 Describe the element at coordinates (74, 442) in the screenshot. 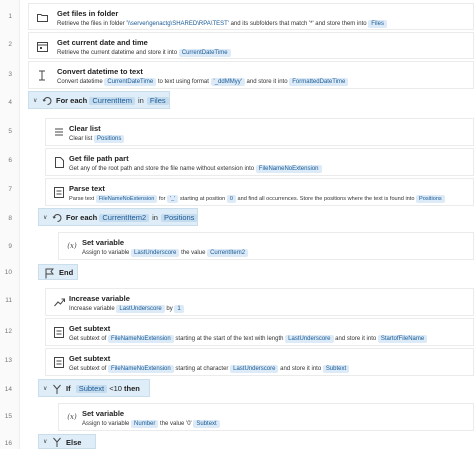

I see `action-title: Else` at that location.